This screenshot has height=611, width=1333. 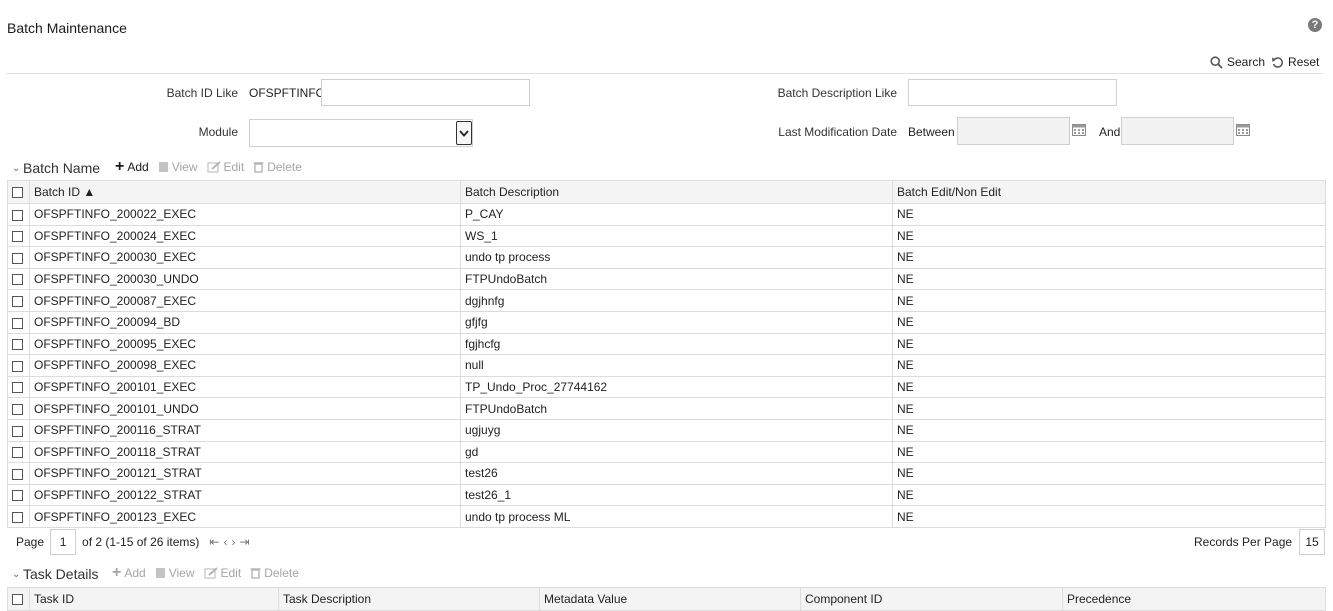 I want to click on cell-batch-id: OFSPFTINFO_200030_UNDO, so click(x=245, y=279).